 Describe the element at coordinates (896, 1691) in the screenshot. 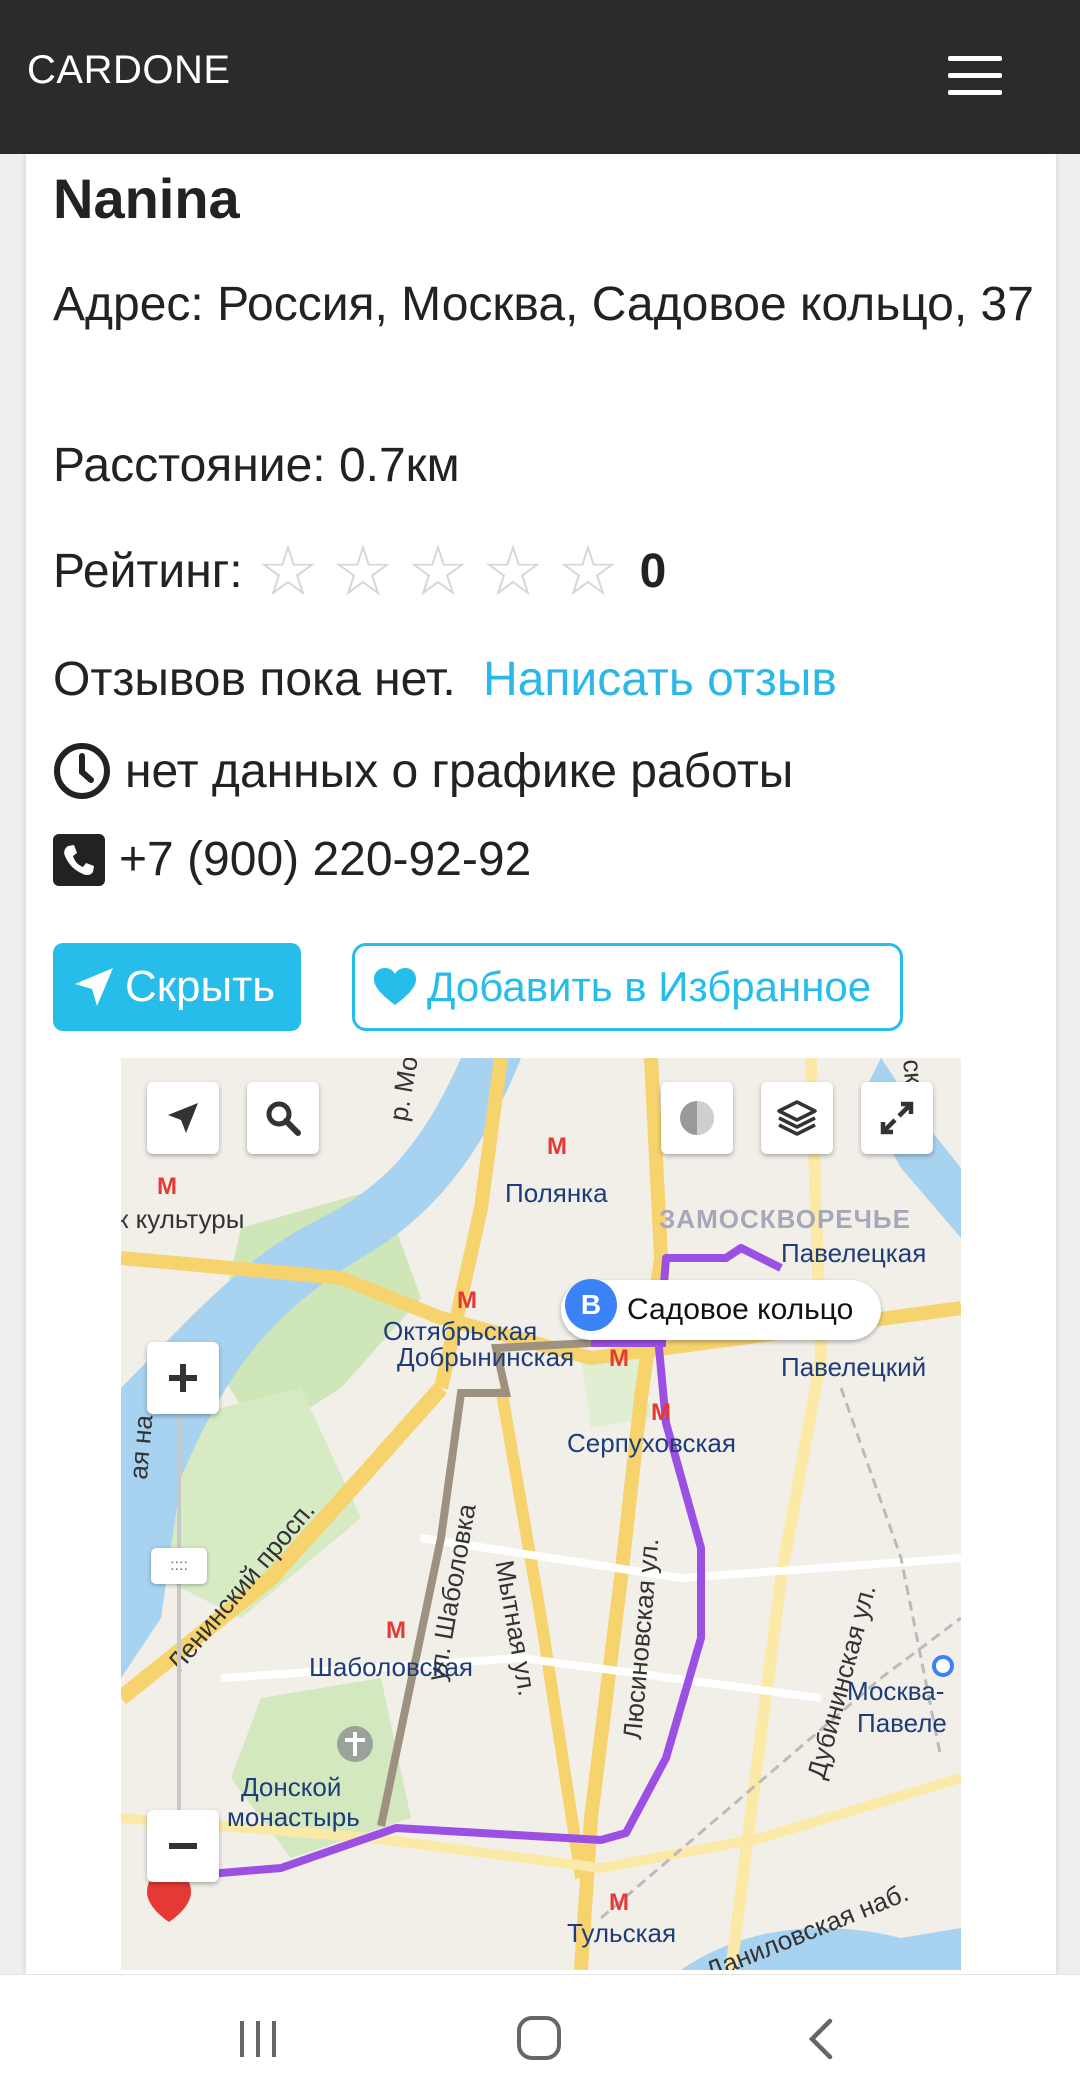

I see `map-label-moskva: Москва-` at that location.